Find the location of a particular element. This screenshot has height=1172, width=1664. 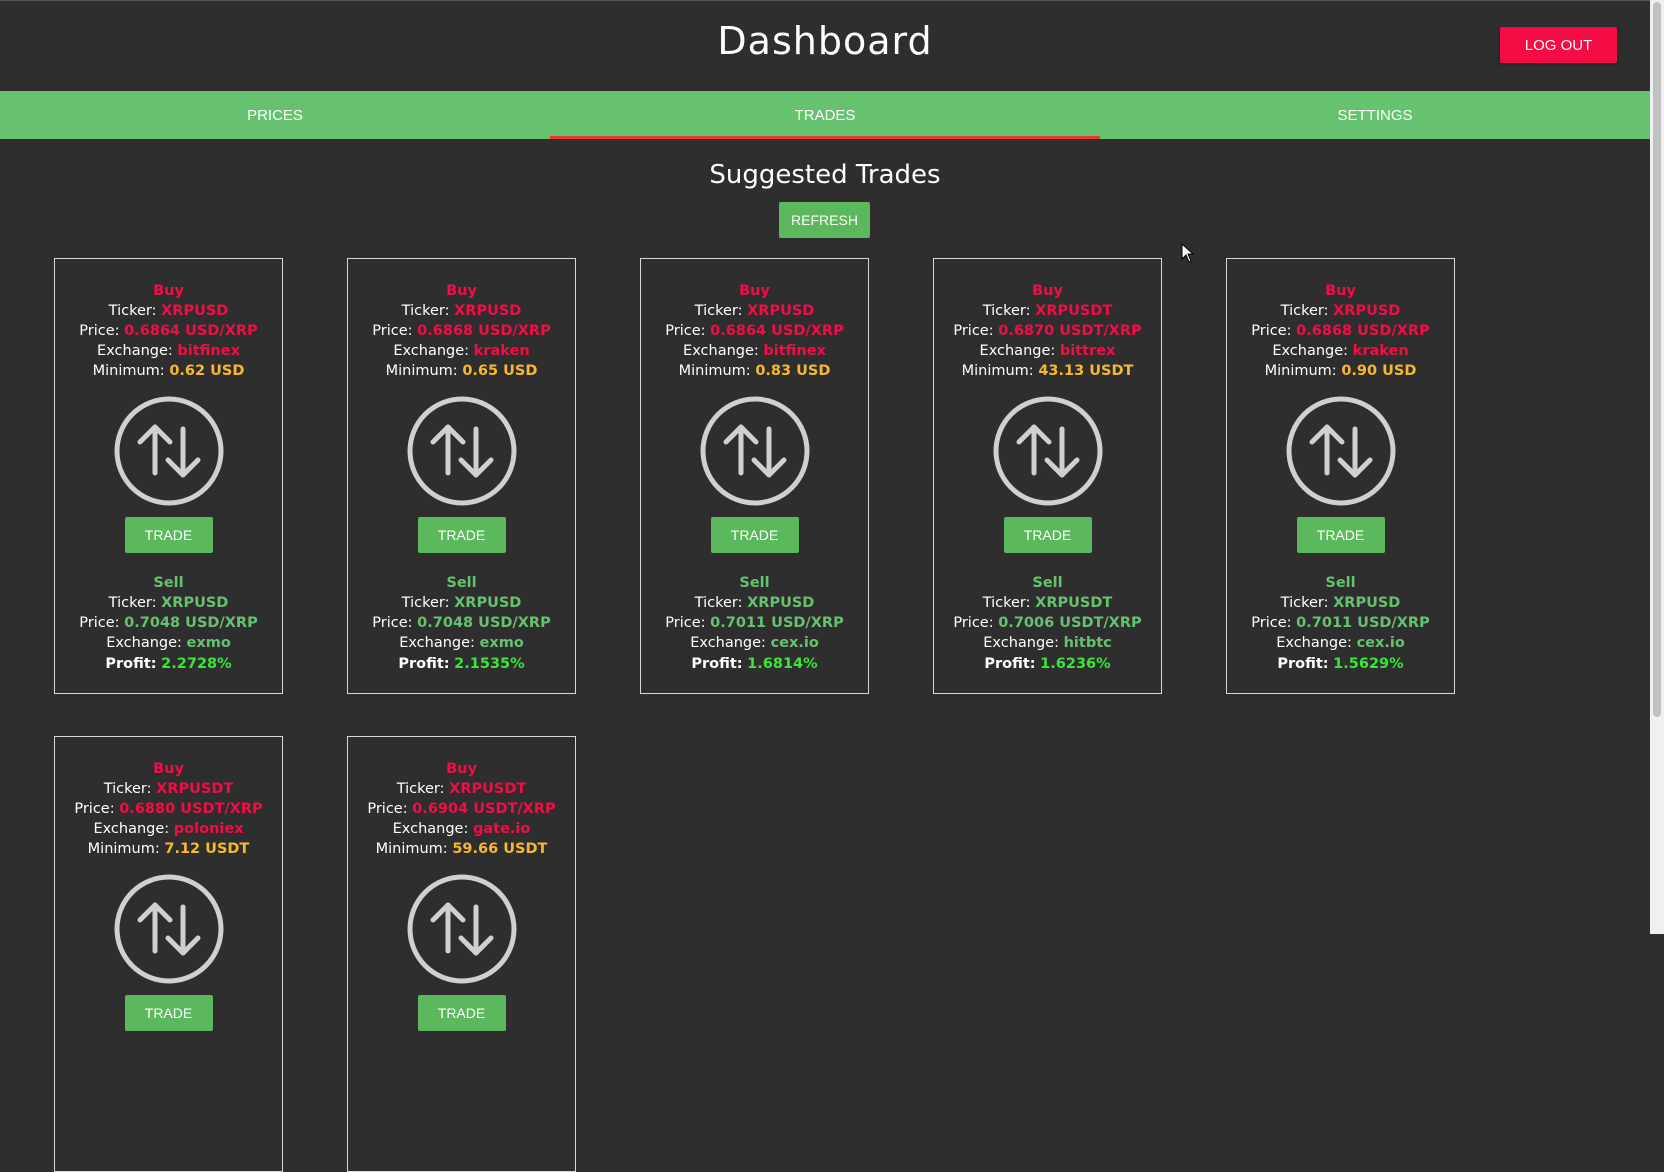

buy-exchange: kraken is located at coordinates (501, 351).